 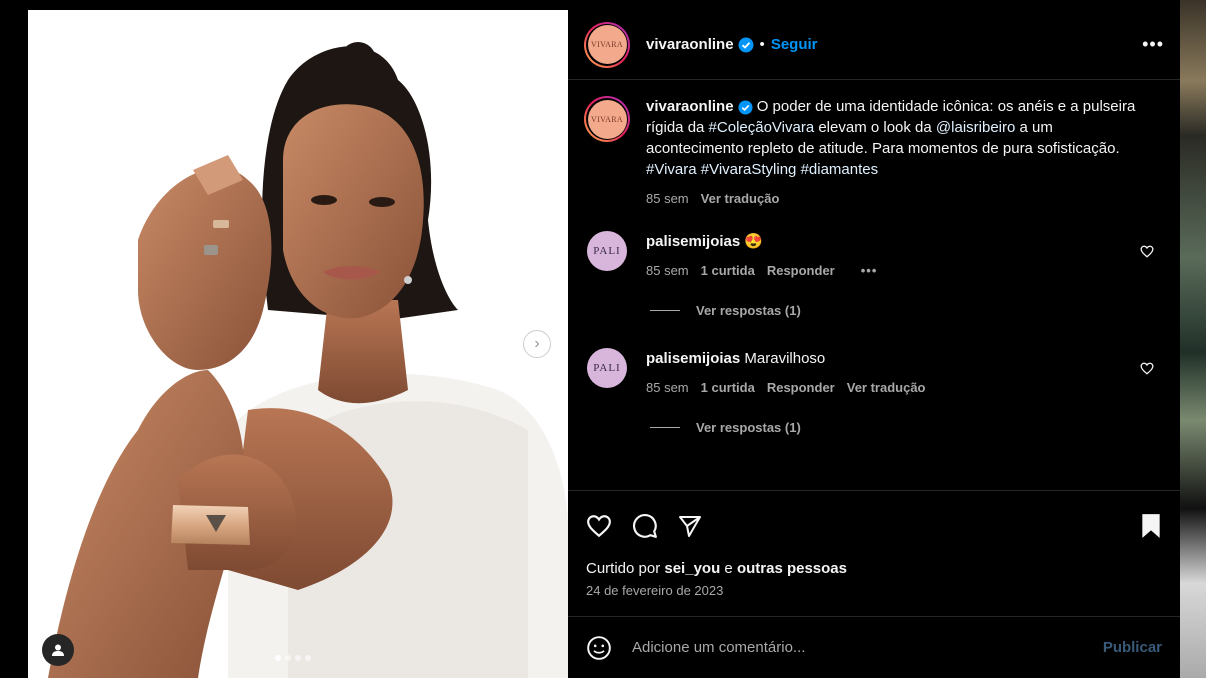 I want to click on bookmark-icon, so click(x=1151, y=526).